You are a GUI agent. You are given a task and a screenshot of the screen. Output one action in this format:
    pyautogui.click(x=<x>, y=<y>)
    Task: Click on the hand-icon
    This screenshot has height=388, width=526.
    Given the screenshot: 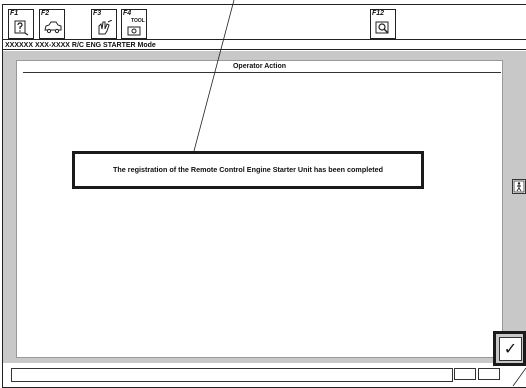 What is the action you would take?
    pyautogui.click(x=105, y=27)
    